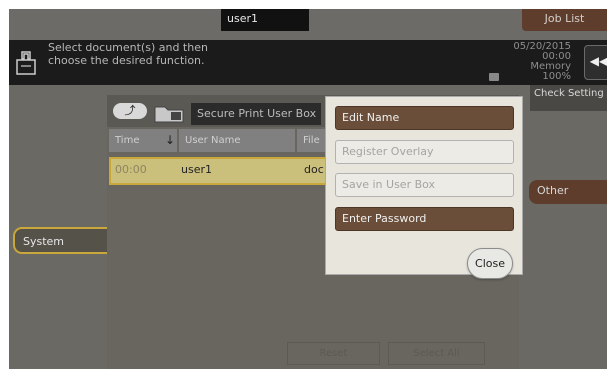 This screenshot has height=369, width=607. What do you see at coordinates (568, 192) in the screenshot?
I see `other-button: Other` at bounding box center [568, 192].